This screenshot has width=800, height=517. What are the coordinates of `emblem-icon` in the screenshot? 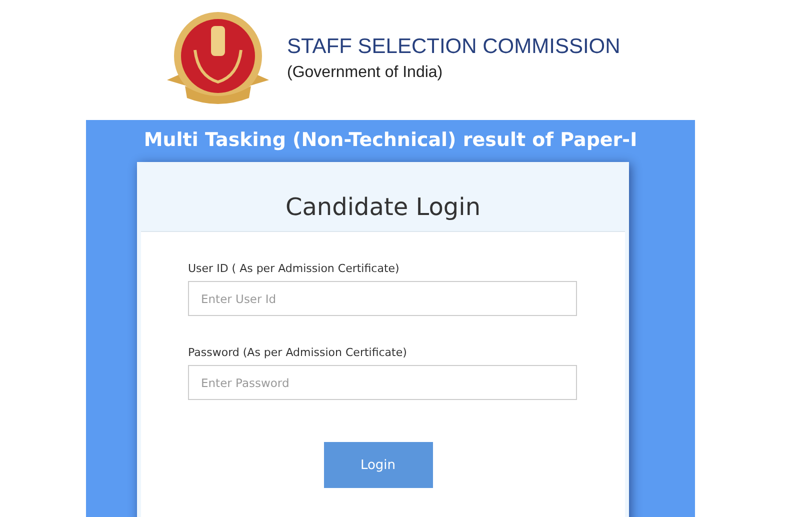 It's located at (218, 58).